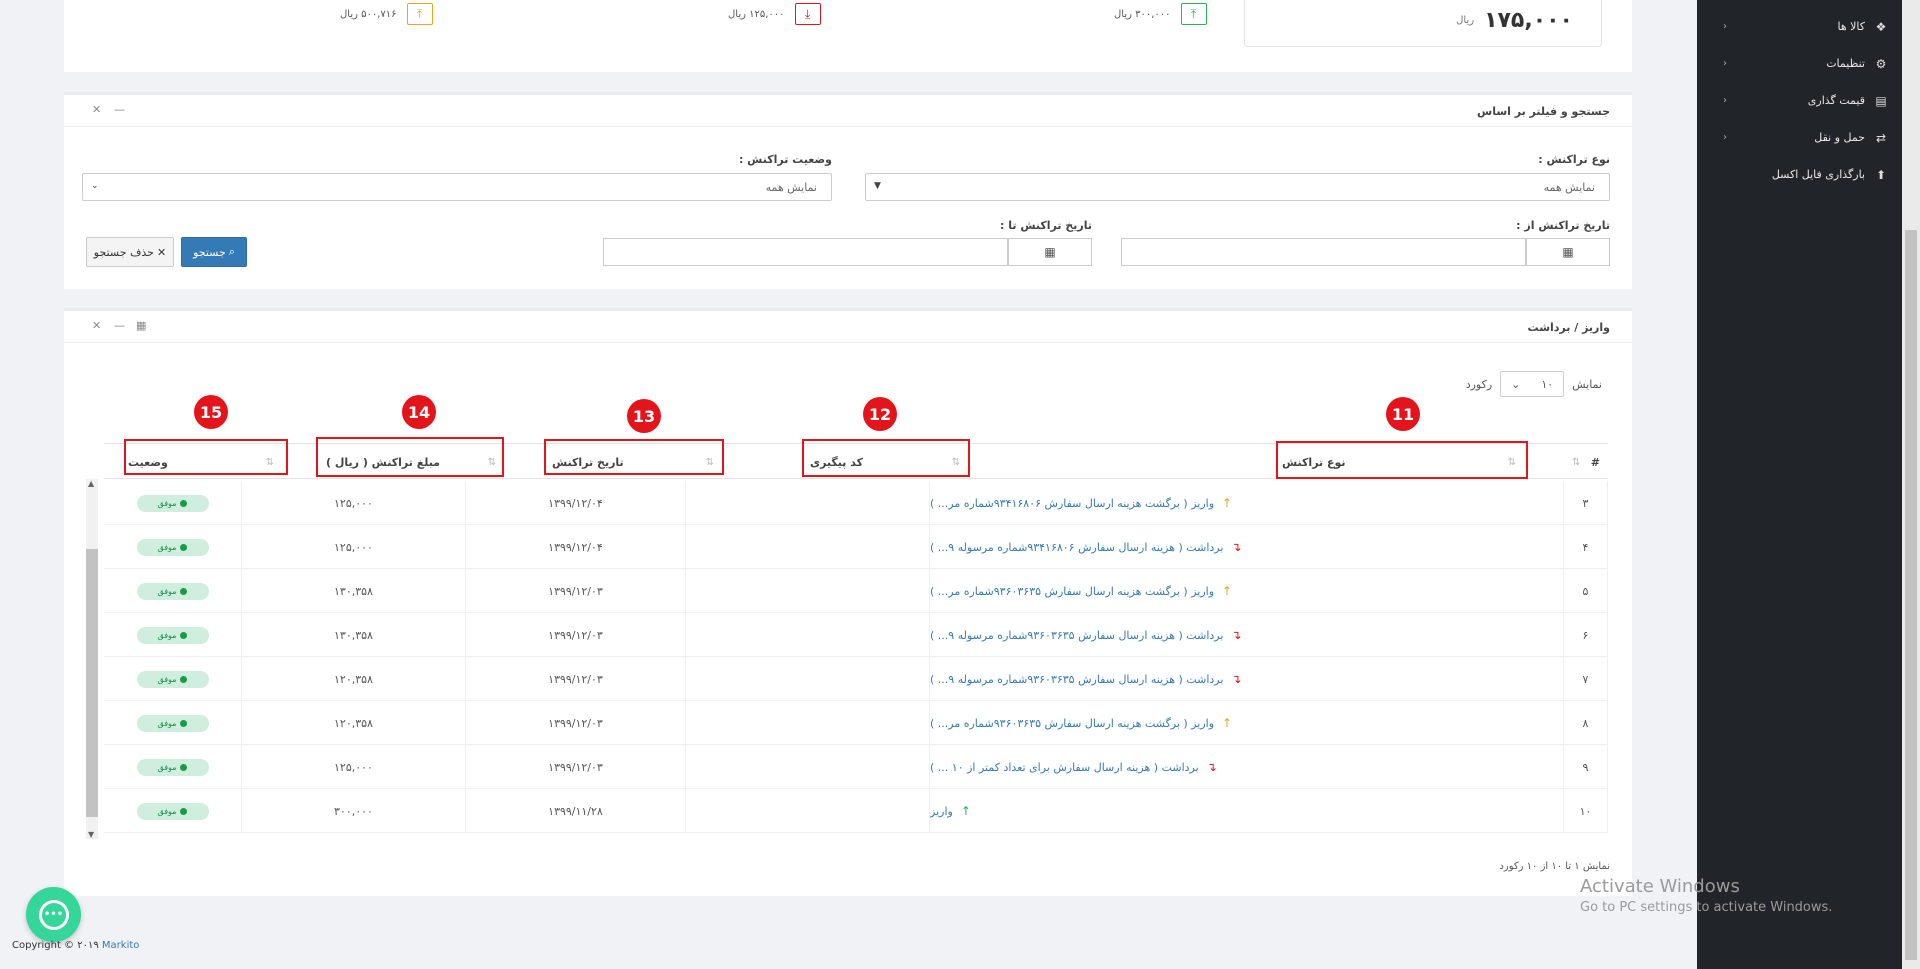 The height and width of the screenshot is (969, 1920). What do you see at coordinates (419, 412) in the screenshot?
I see `annotation-badge: 14` at bounding box center [419, 412].